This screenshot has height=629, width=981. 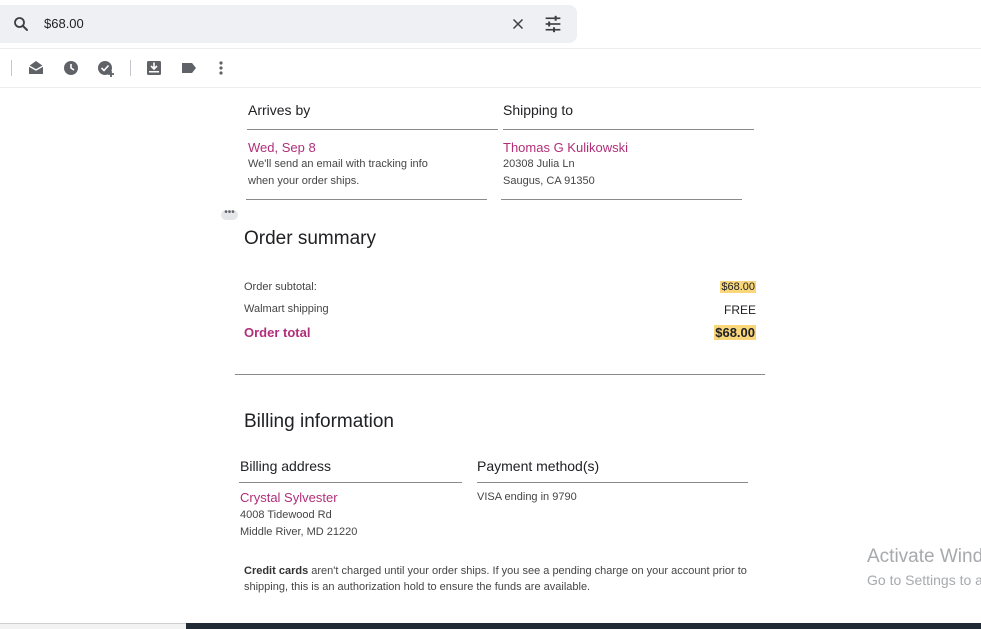 I want to click on mark-unread-icon, so click(x=36, y=68).